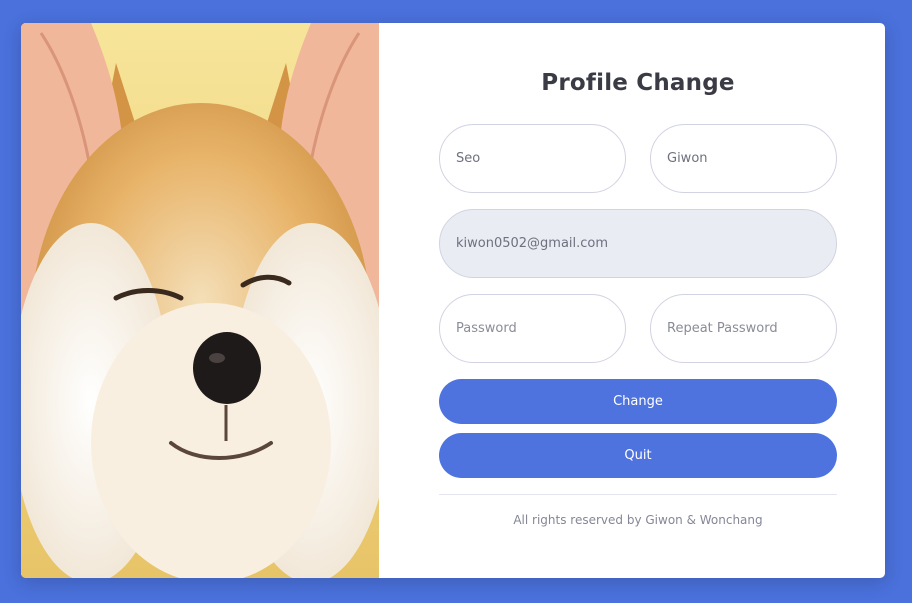 This screenshot has height=603, width=912. Describe the element at coordinates (638, 520) in the screenshot. I see `footer-text: All rights reserved by Giwon & Wonchang` at that location.